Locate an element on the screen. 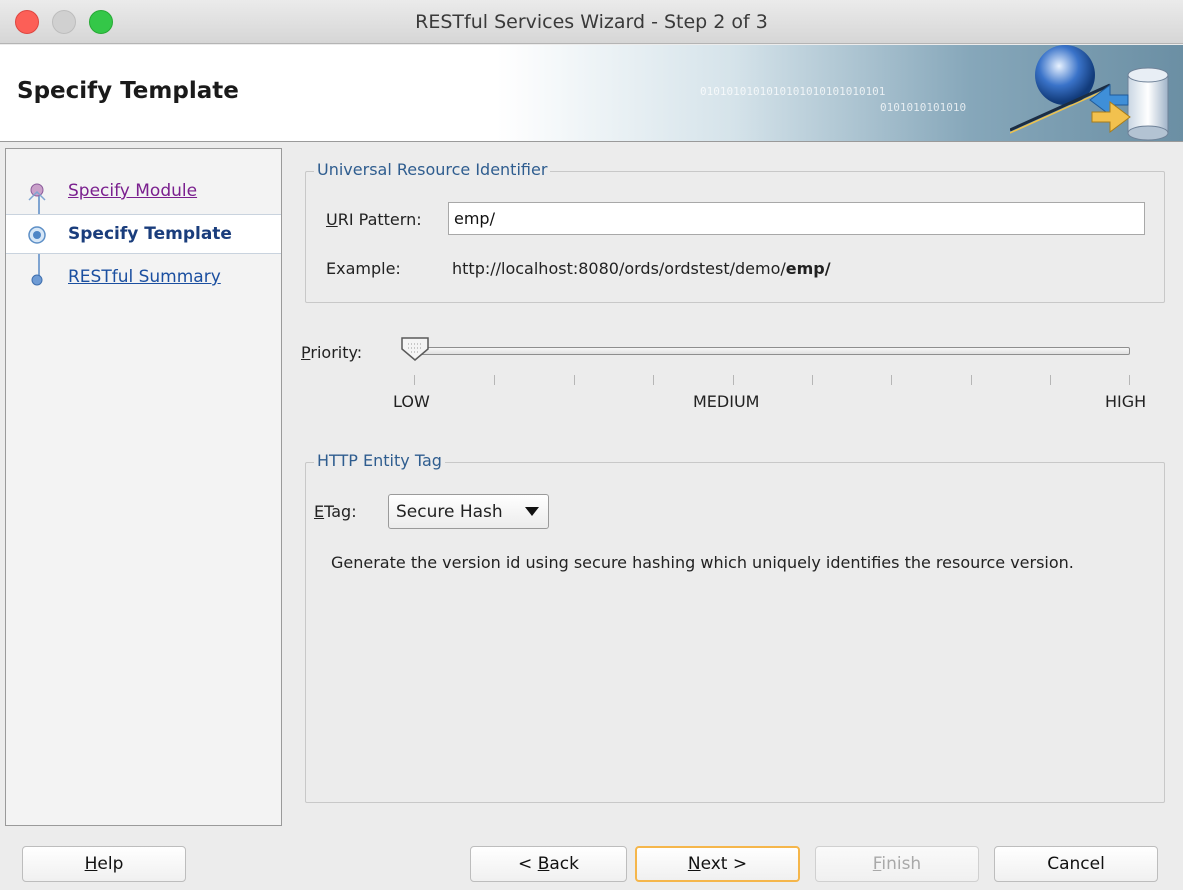 Image resolution: width=1183 pixels, height=890 pixels. priority-medium-label: MEDIUM is located at coordinates (726, 401).